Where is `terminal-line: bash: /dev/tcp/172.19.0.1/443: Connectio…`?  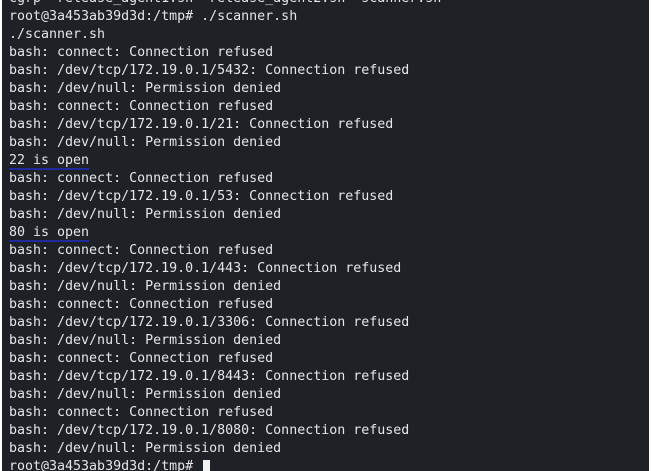 terminal-line: bash: /dev/tcp/172.19.0.1/443: Connectio… is located at coordinates (205, 268).